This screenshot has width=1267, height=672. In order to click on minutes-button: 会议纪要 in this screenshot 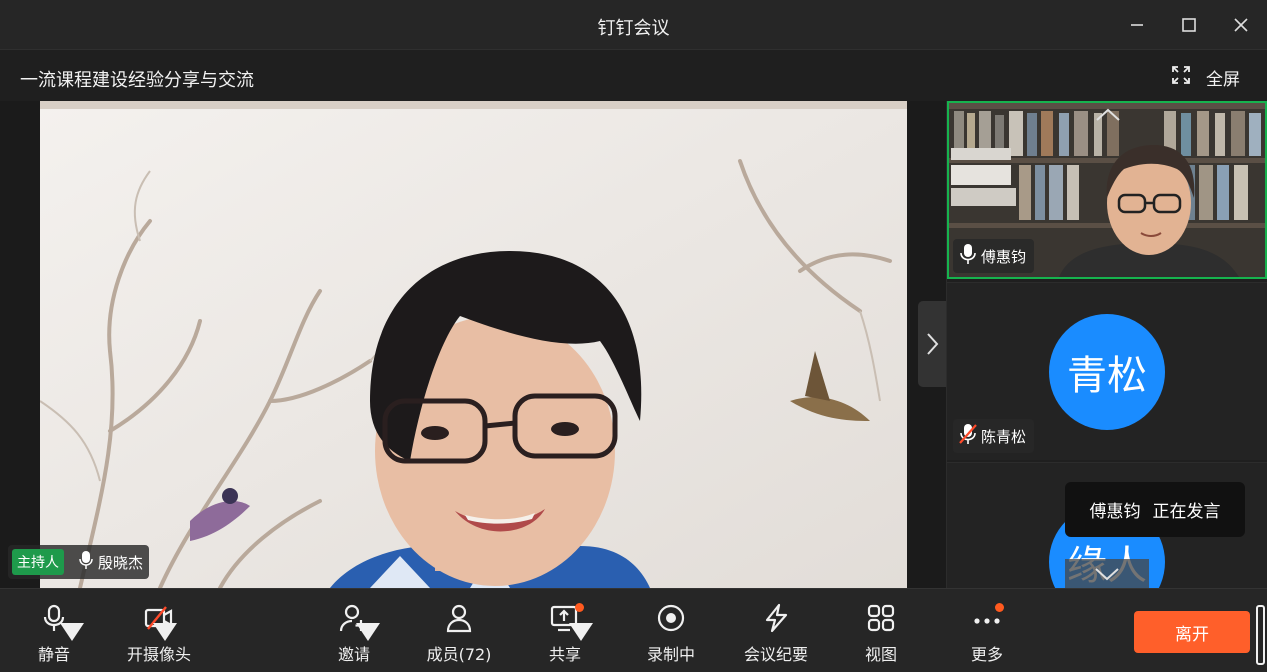, I will do `click(776, 630)`.